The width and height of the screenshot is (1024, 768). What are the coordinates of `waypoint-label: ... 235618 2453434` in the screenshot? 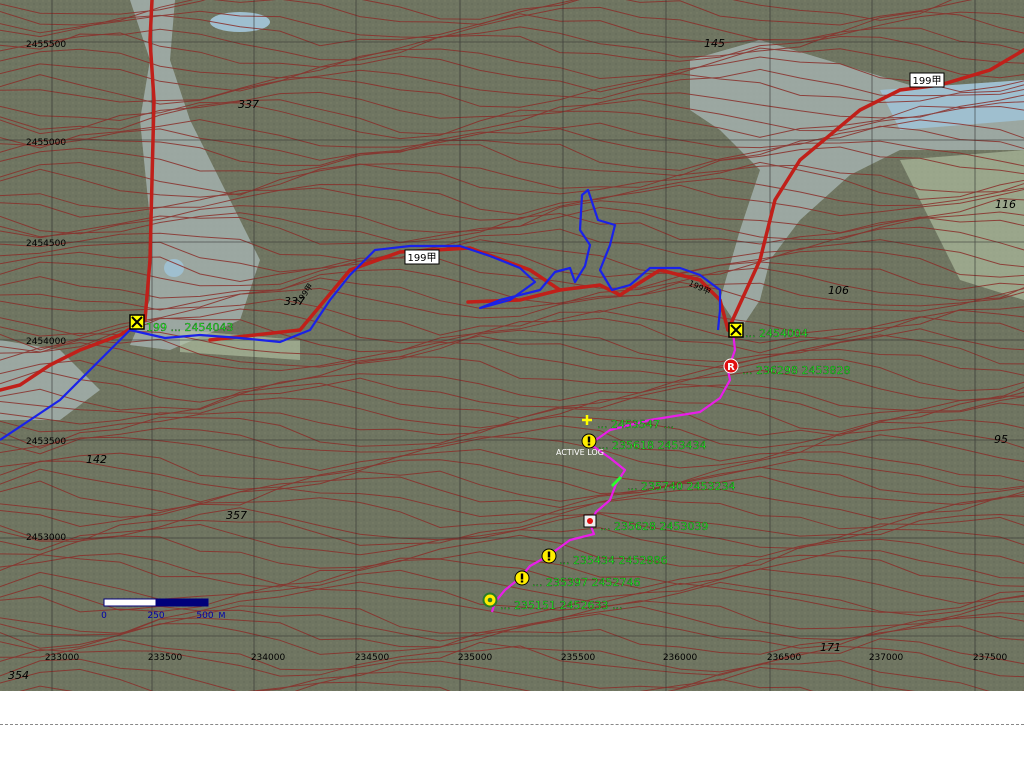 It's located at (652, 445).